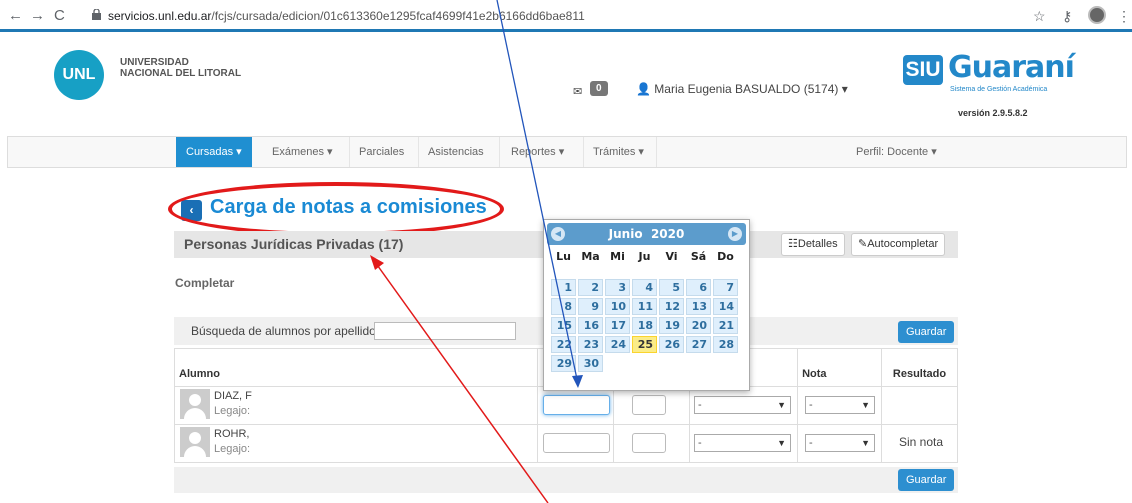  What do you see at coordinates (563, 344) in the screenshot?
I see `day-cell: 22` at bounding box center [563, 344].